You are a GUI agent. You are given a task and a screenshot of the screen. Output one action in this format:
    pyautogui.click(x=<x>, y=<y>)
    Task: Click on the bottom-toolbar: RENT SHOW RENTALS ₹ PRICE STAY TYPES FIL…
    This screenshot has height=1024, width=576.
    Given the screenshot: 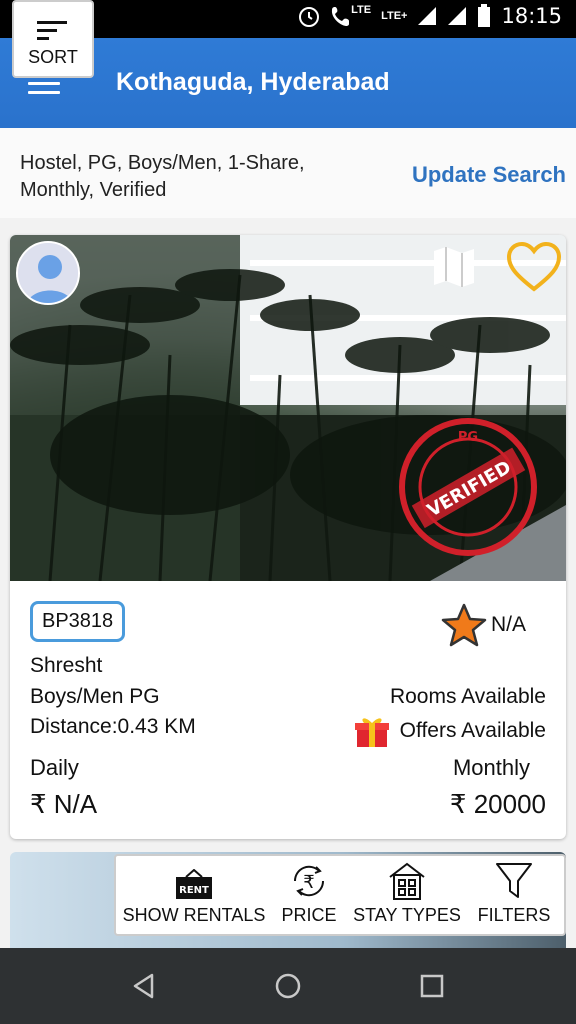 What is the action you would take?
    pyautogui.click(x=340, y=895)
    